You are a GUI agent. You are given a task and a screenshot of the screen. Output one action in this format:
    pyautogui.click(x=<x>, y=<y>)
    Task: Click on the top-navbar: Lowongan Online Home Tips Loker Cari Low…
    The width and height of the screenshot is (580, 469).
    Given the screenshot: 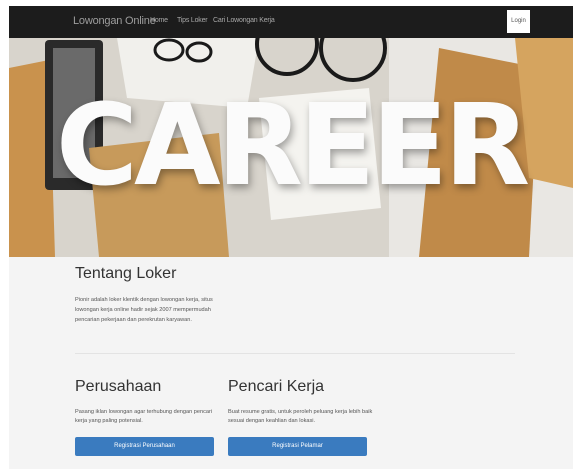 What is the action you would take?
    pyautogui.click(x=291, y=22)
    